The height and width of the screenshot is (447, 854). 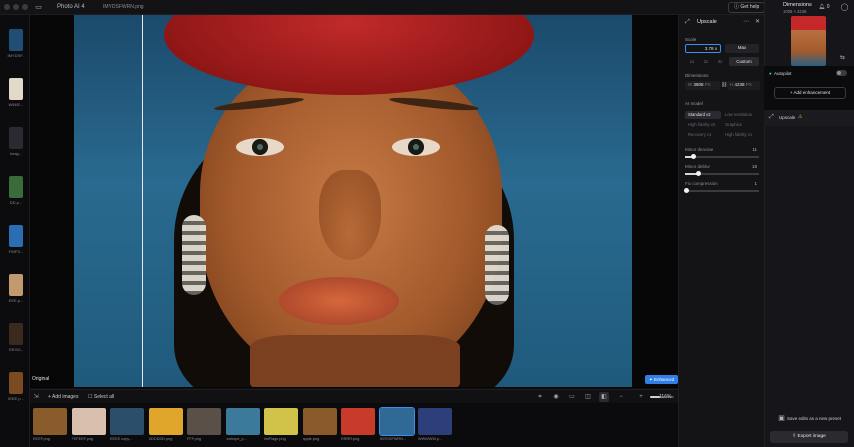 What do you see at coordinates (41, 379) in the screenshot?
I see `original-label: Original` at bounding box center [41, 379].